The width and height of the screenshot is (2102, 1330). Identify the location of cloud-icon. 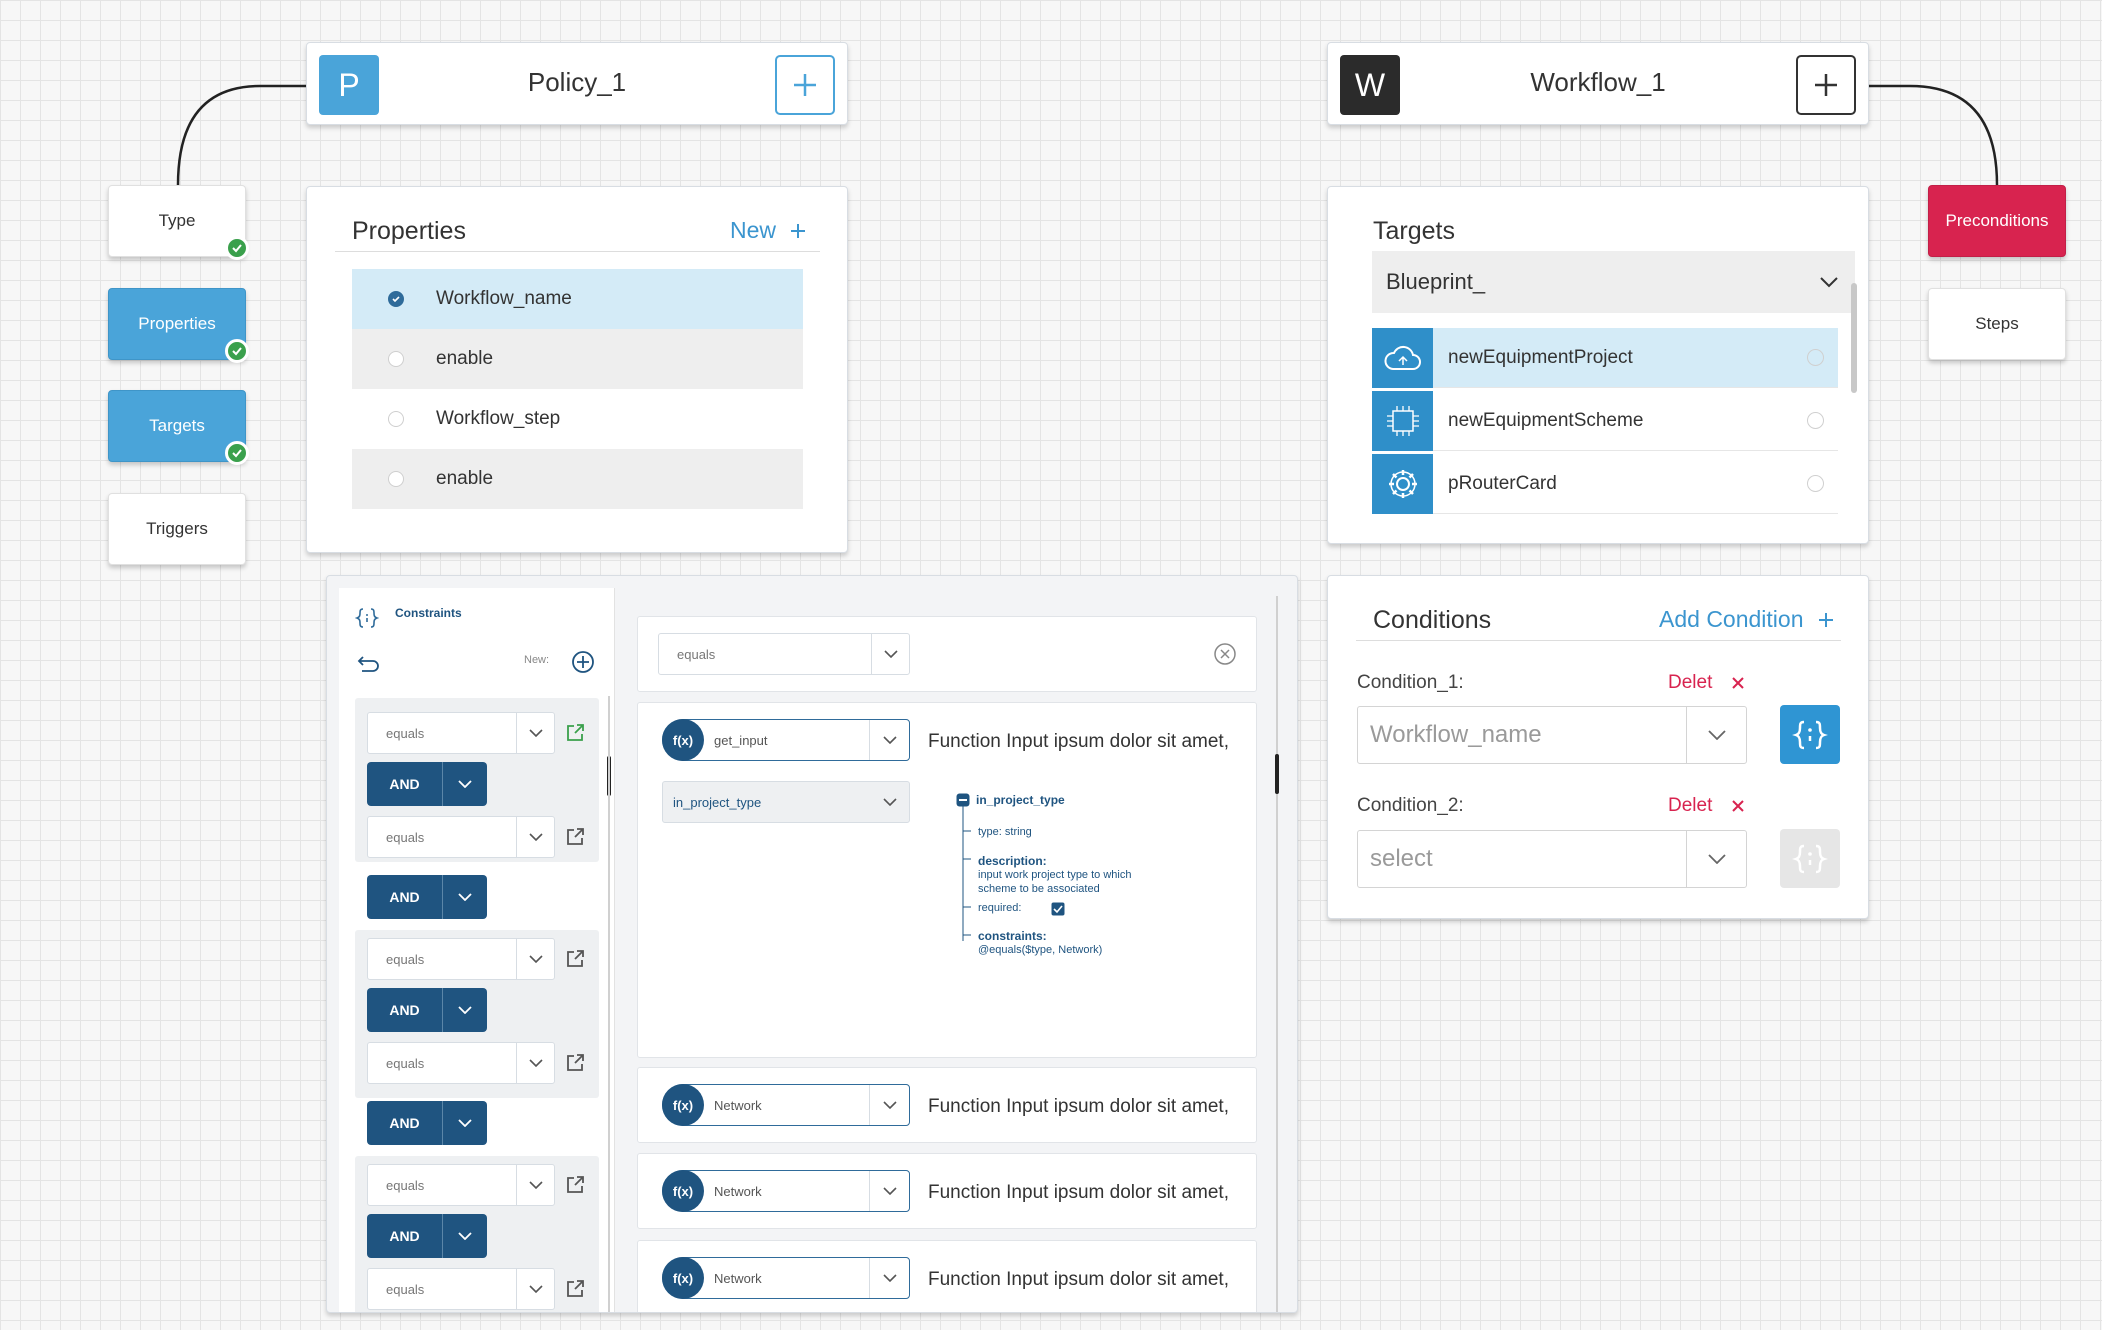
(1402, 357).